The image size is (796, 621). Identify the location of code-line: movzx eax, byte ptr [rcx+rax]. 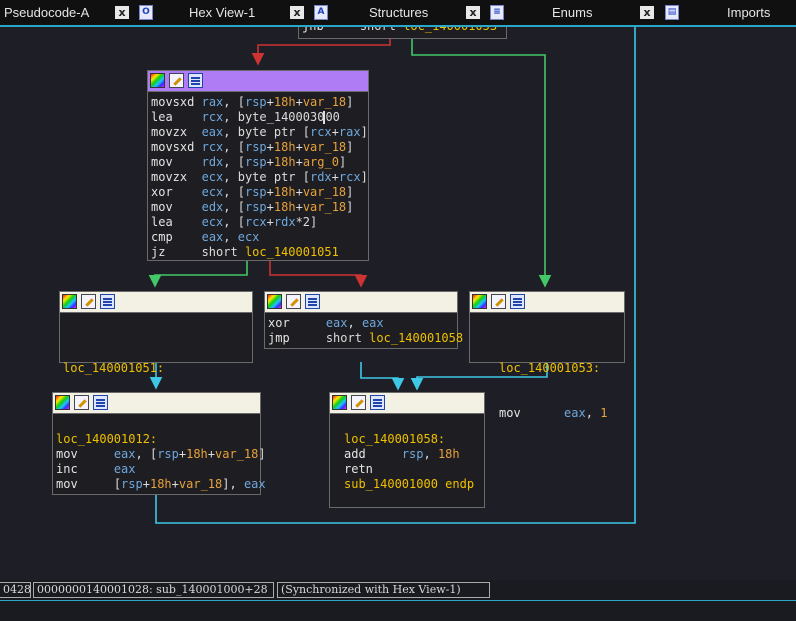
(259, 132).